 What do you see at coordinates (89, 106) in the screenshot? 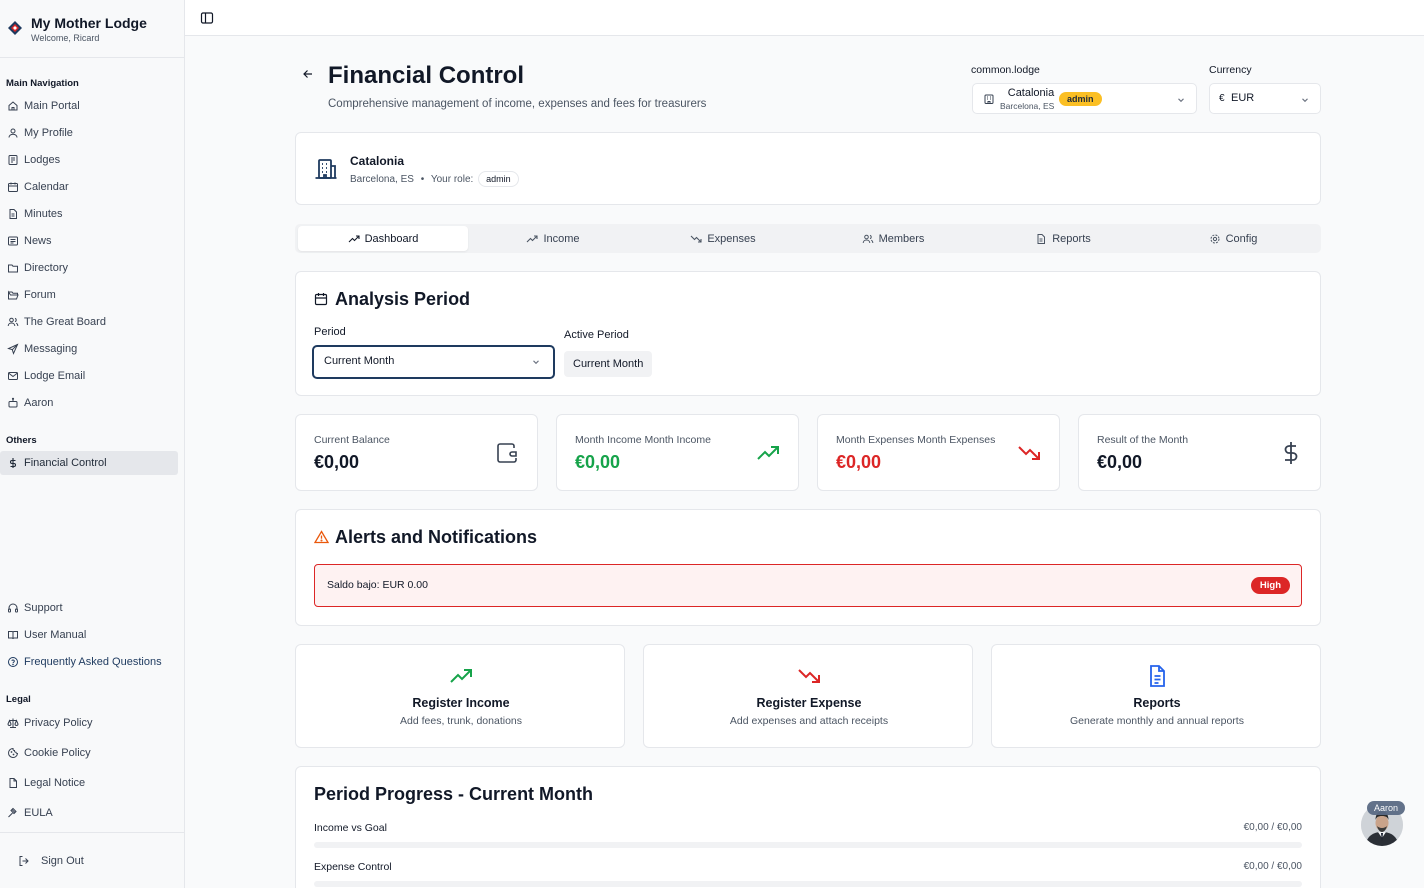
I see `sidebar-item-main-portal: Main Portal` at bounding box center [89, 106].